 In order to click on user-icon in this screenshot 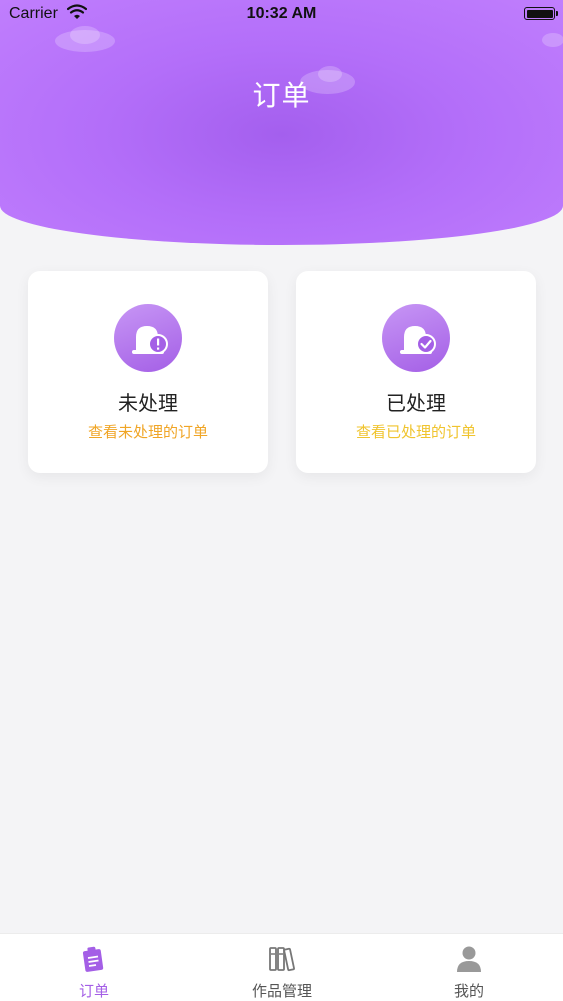, I will do `click(469, 959)`.